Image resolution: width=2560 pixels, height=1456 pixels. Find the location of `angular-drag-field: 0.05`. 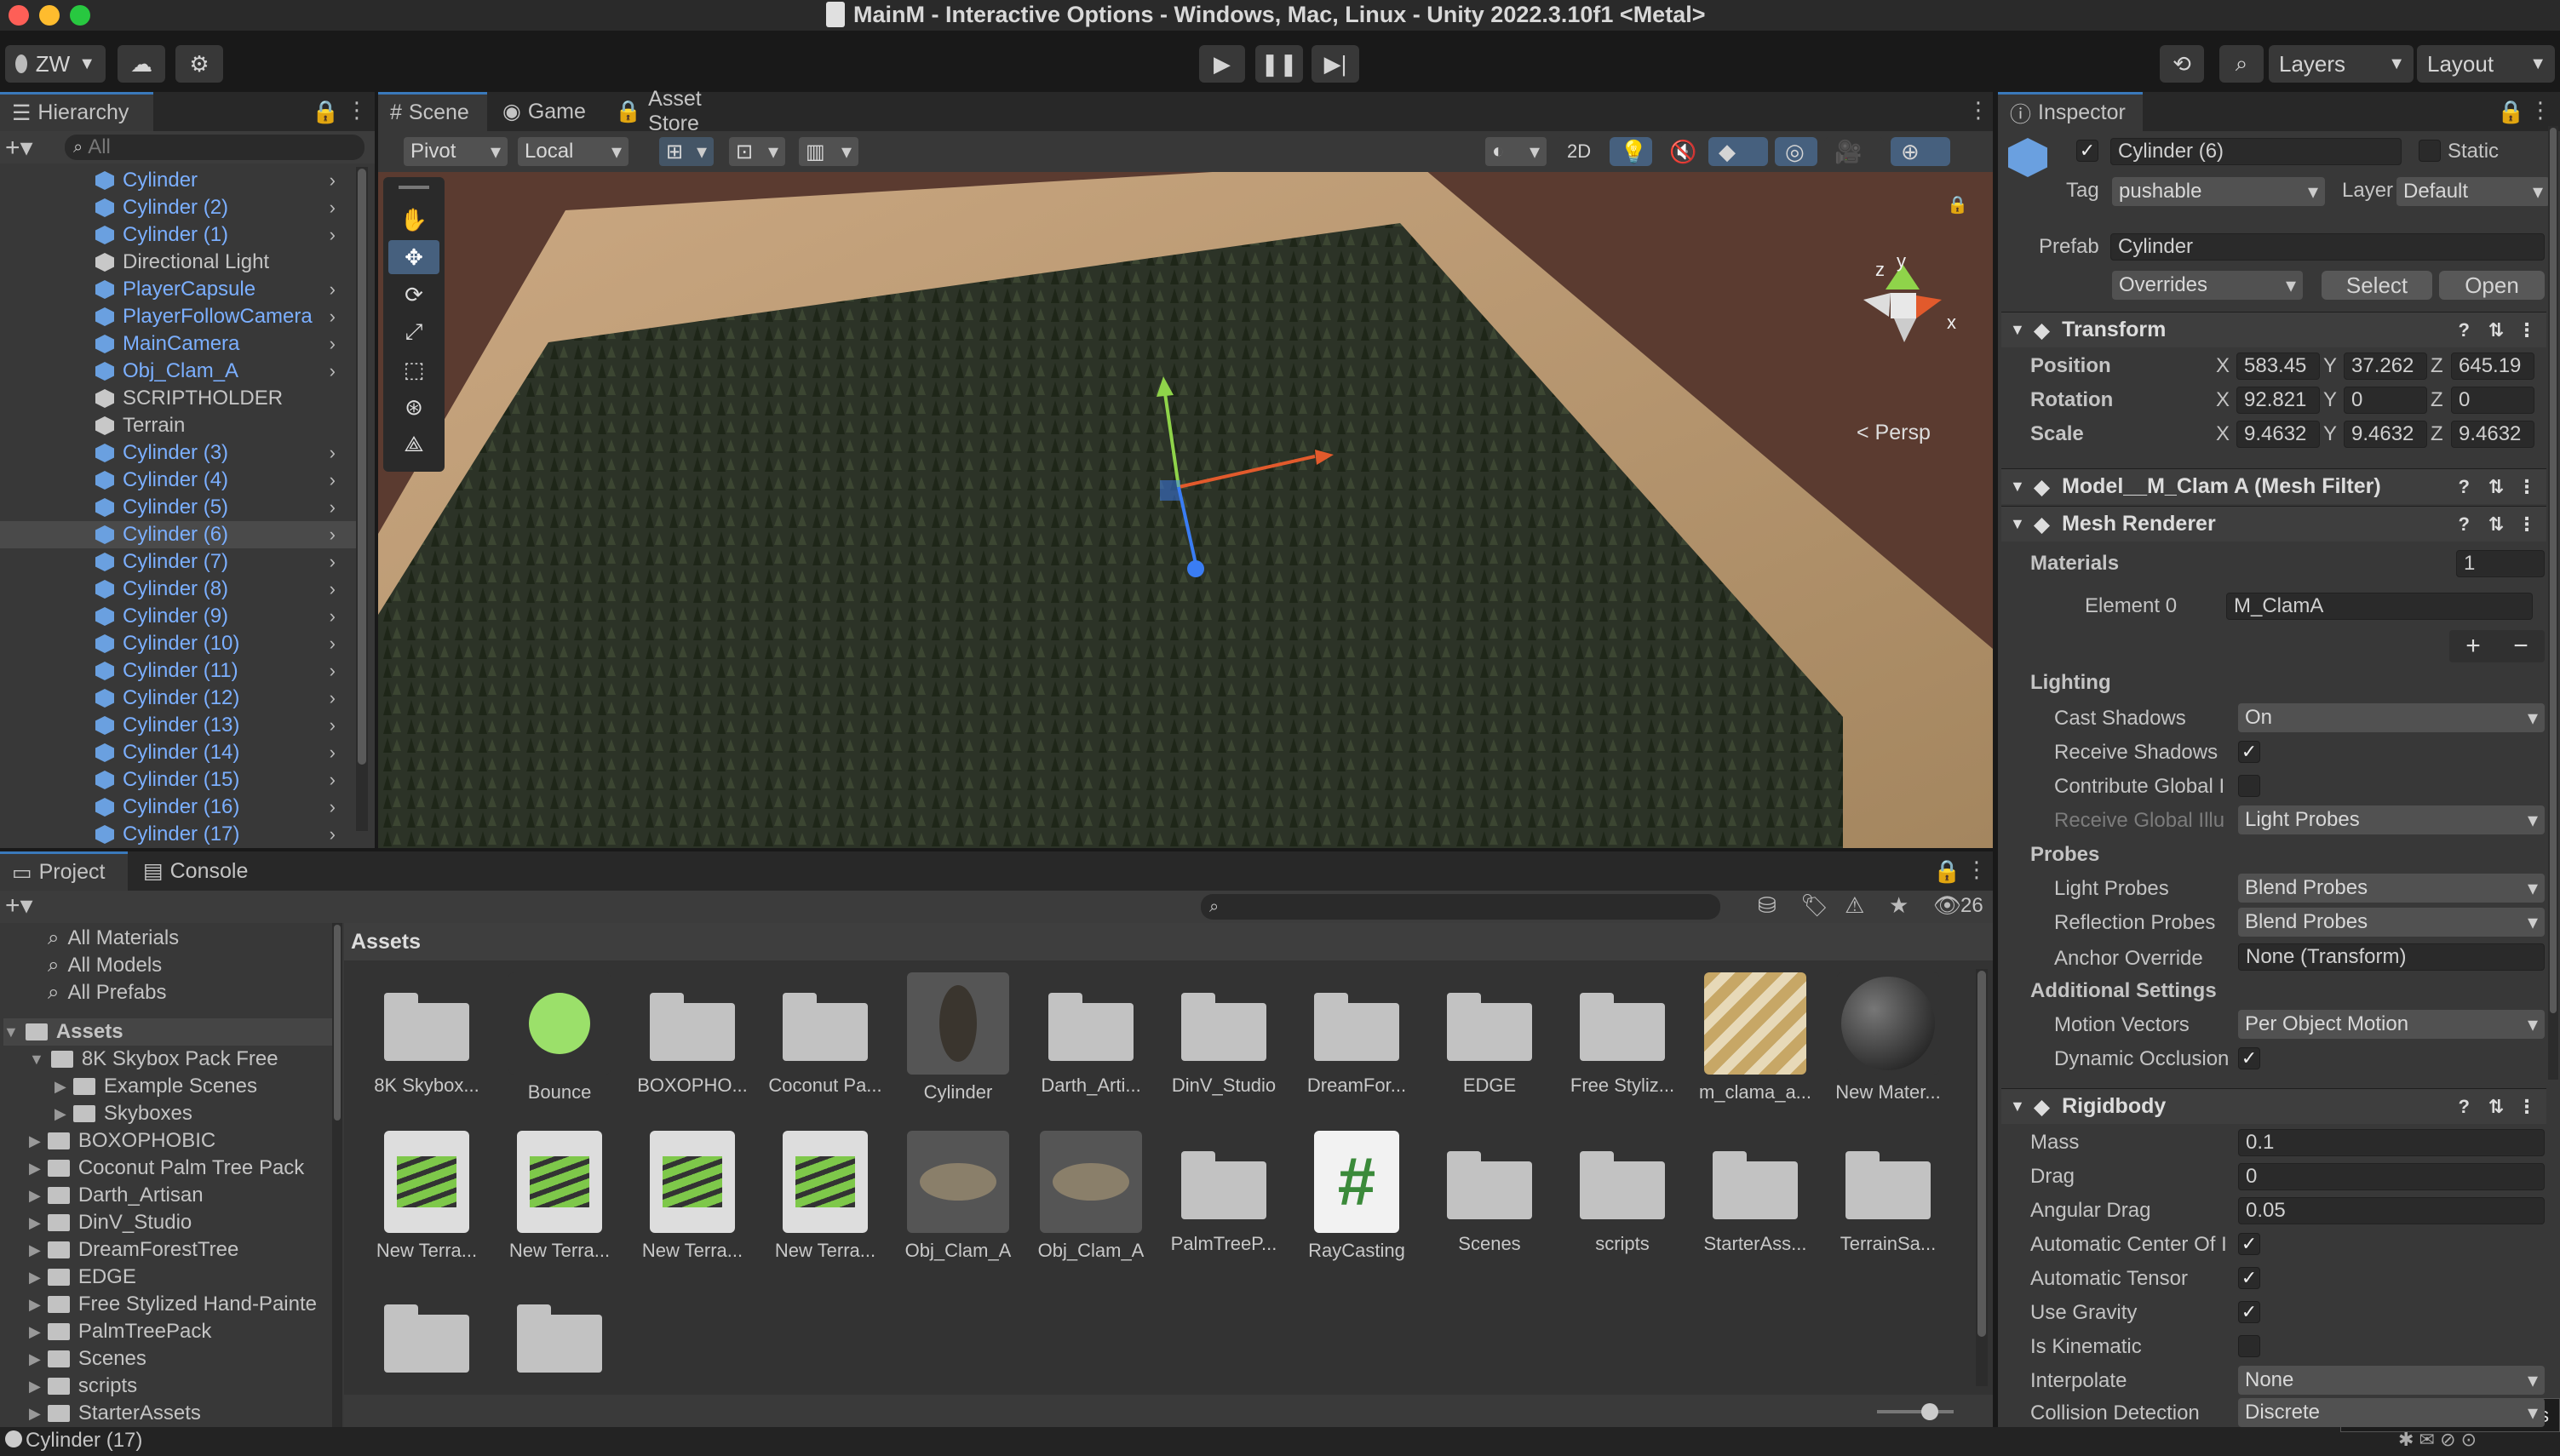

angular-drag-field: 0.05 is located at coordinates (2391, 1210).